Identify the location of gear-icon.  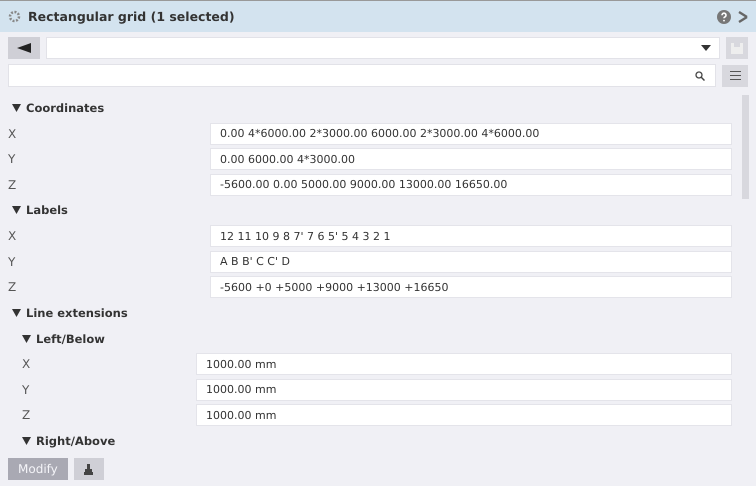
(14, 16).